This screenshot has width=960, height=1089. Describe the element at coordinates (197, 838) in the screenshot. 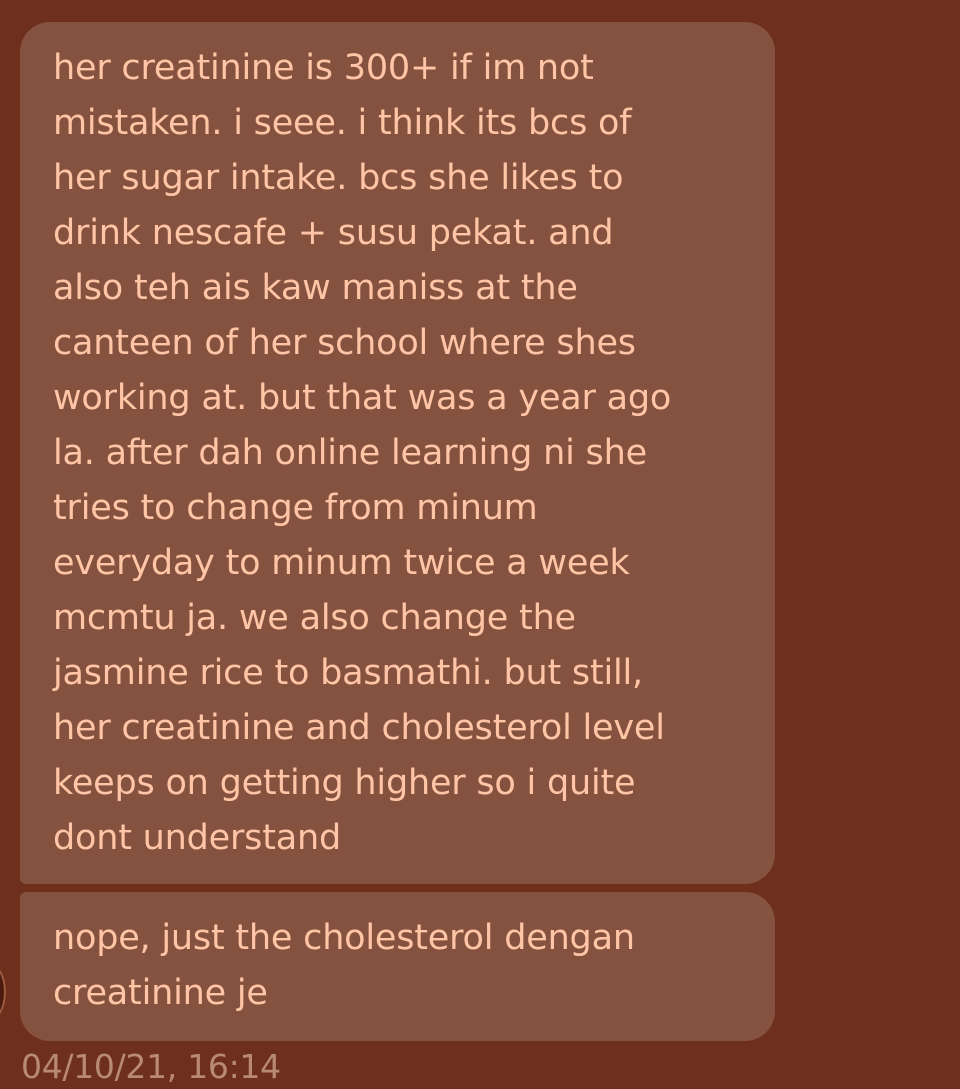

I see `message-text-line: dont understand` at that location.